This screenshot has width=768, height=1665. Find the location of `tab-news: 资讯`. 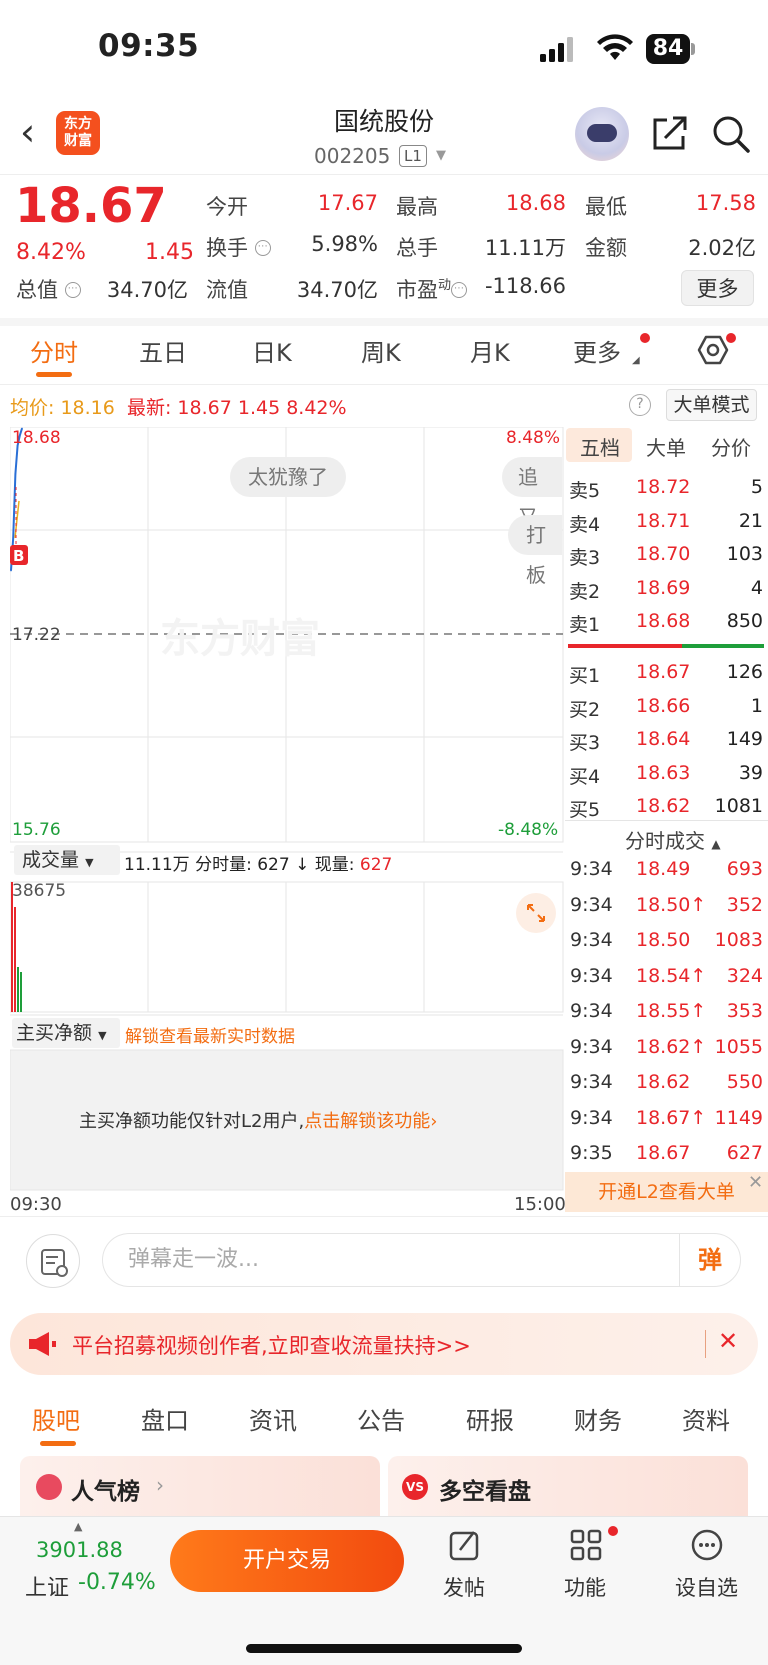

tab-news: 资讯 is located at coordinates (273, 1418).